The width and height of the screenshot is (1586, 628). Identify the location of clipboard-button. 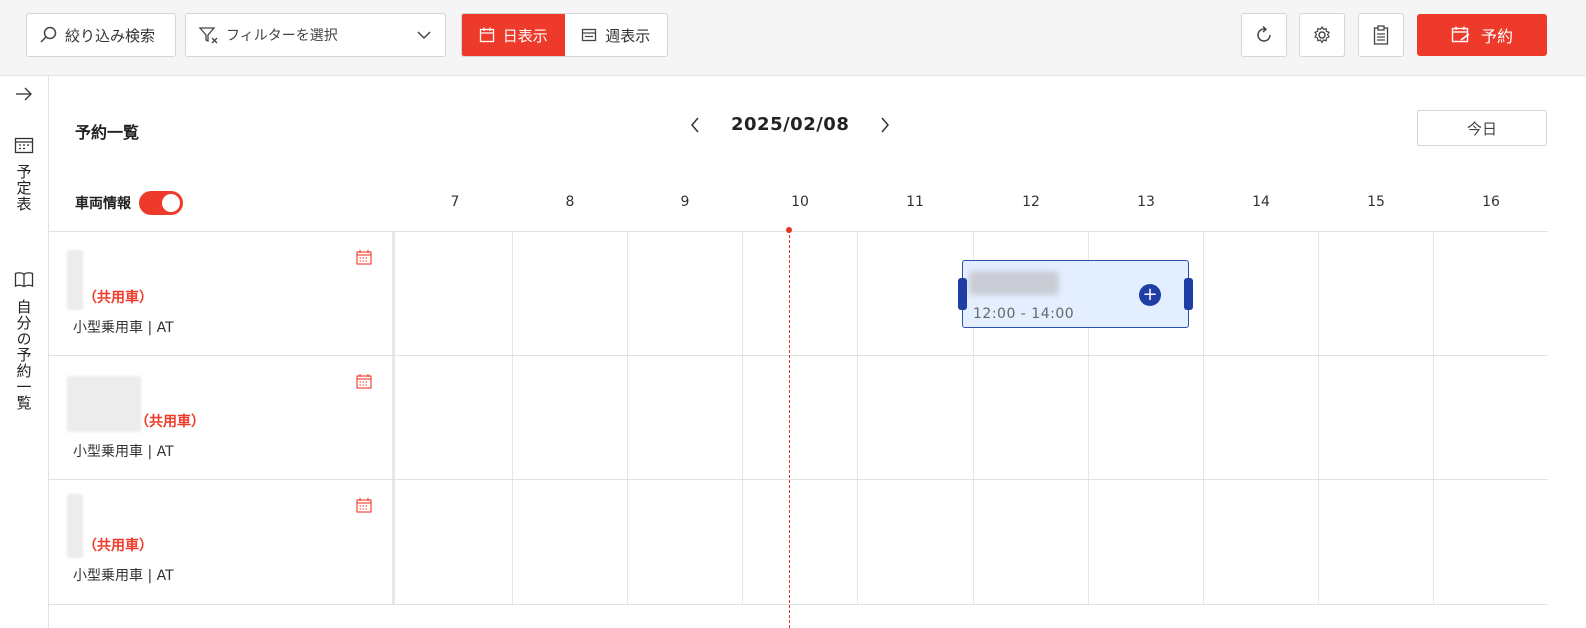
(1381, 35).